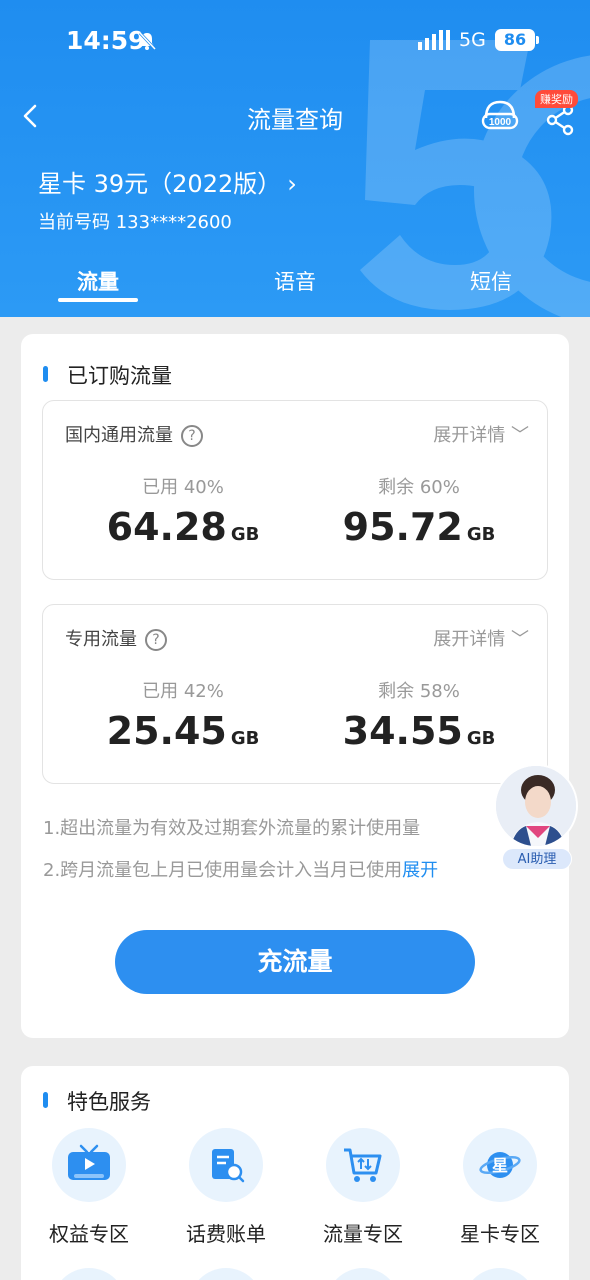 The width and height of the screenshot is (590, 1280). What do you see at coordinates (135, 222) in the screenshot?
I see `current-phone: 当前号码 133****2600` at bounding box center [135, 222].